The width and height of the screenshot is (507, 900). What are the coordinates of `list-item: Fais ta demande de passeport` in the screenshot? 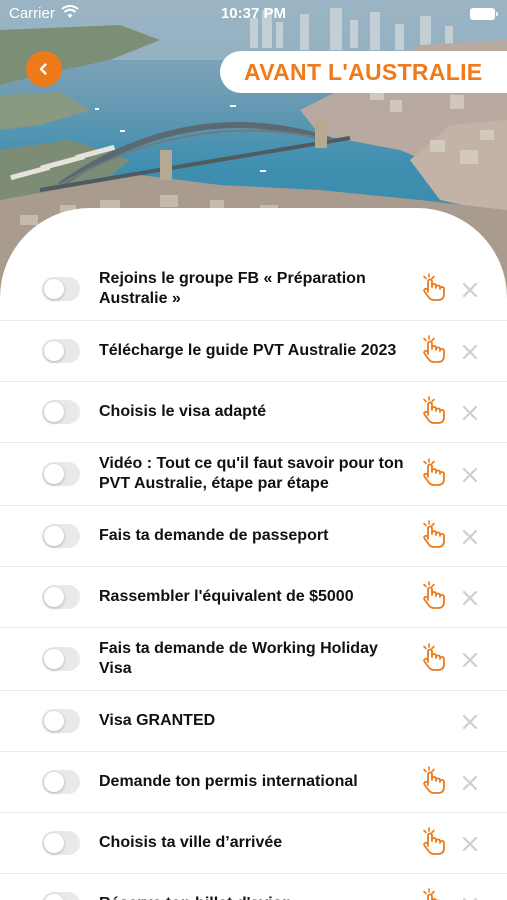 It's located at (253, 536).